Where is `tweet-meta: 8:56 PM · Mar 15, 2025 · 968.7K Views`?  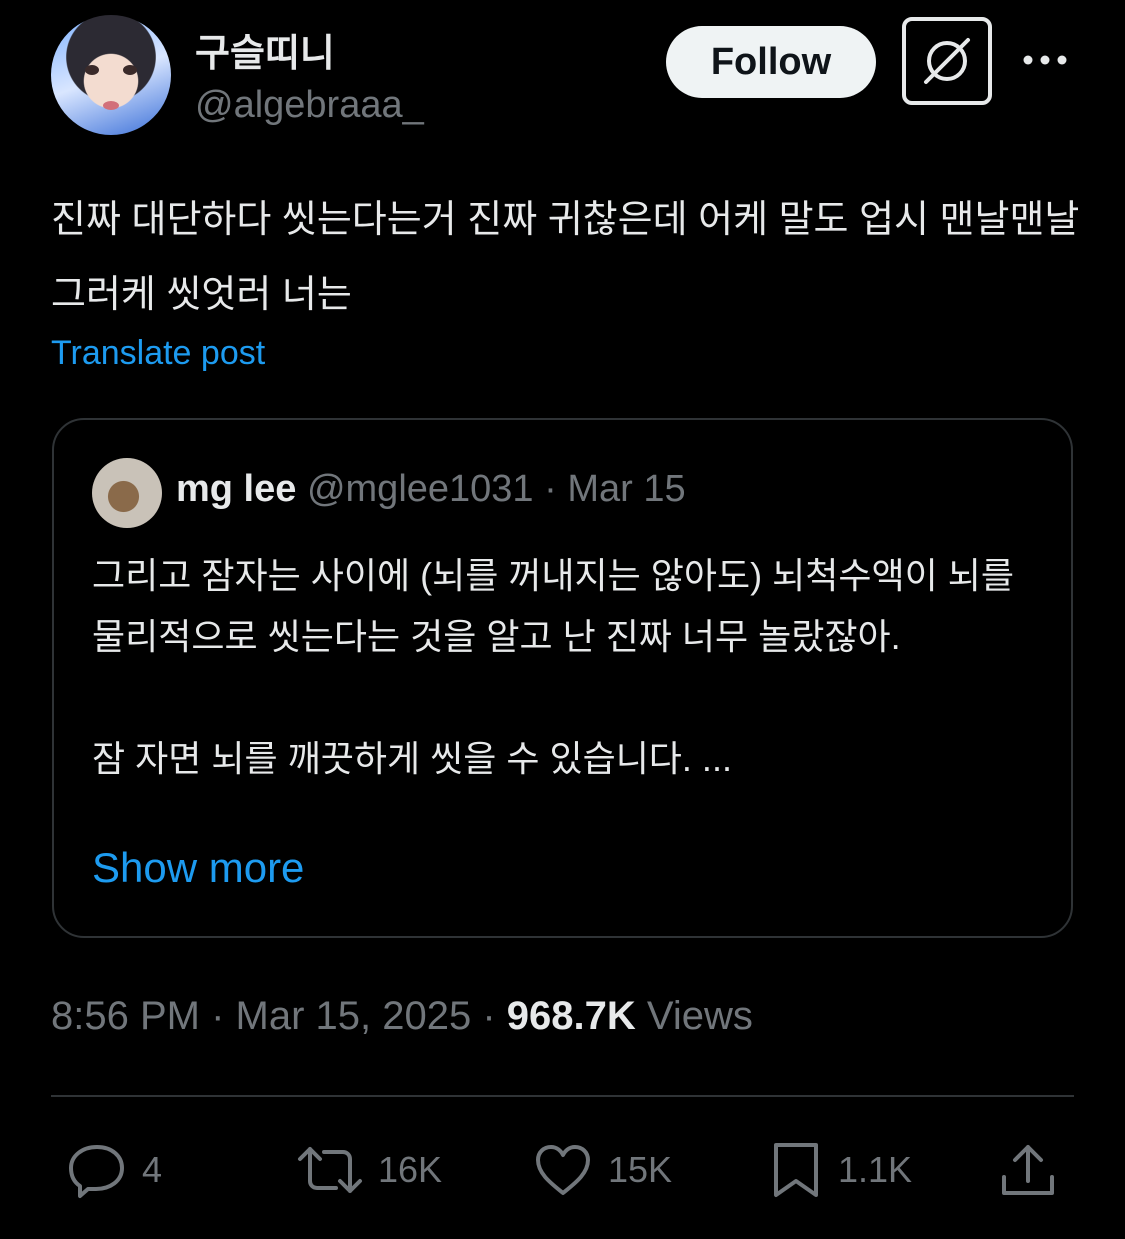 tweet-meta: 8:56 PM · Mar 15, 2025 · 968.7K Views is located at coordinates (402, 1016).